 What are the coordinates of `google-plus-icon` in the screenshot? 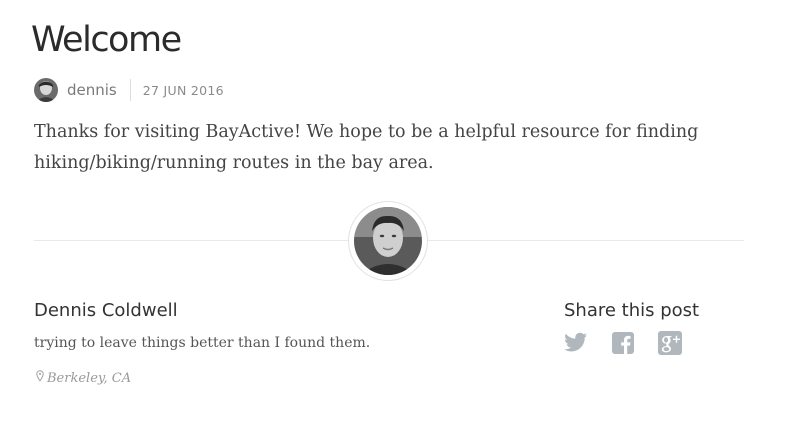 It's located at (670, 345).